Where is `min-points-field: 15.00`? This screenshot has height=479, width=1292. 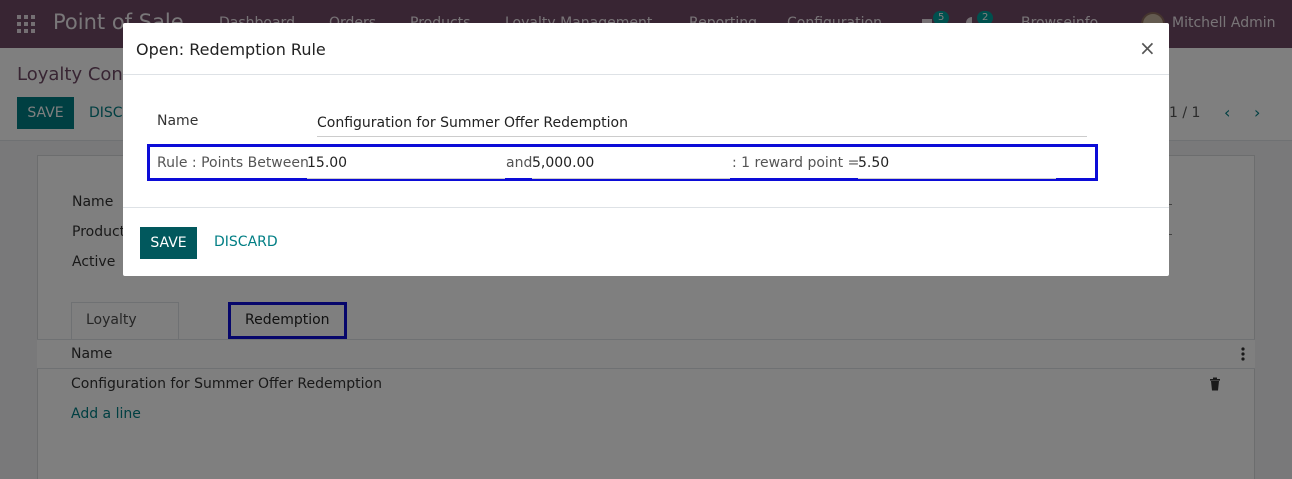
min-points-field: 15.00 is located at coordinates (406, 167).